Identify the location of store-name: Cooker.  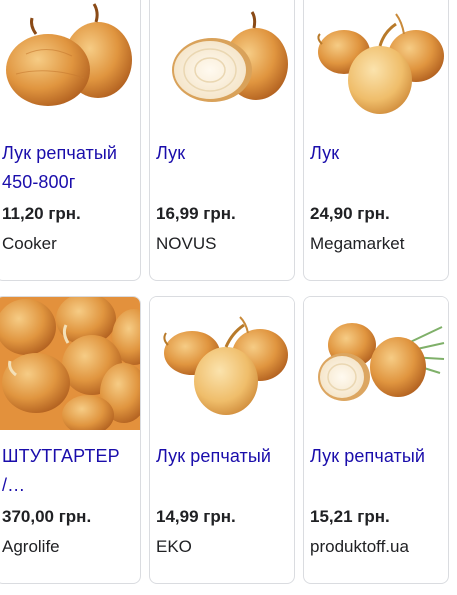
(29, 243).